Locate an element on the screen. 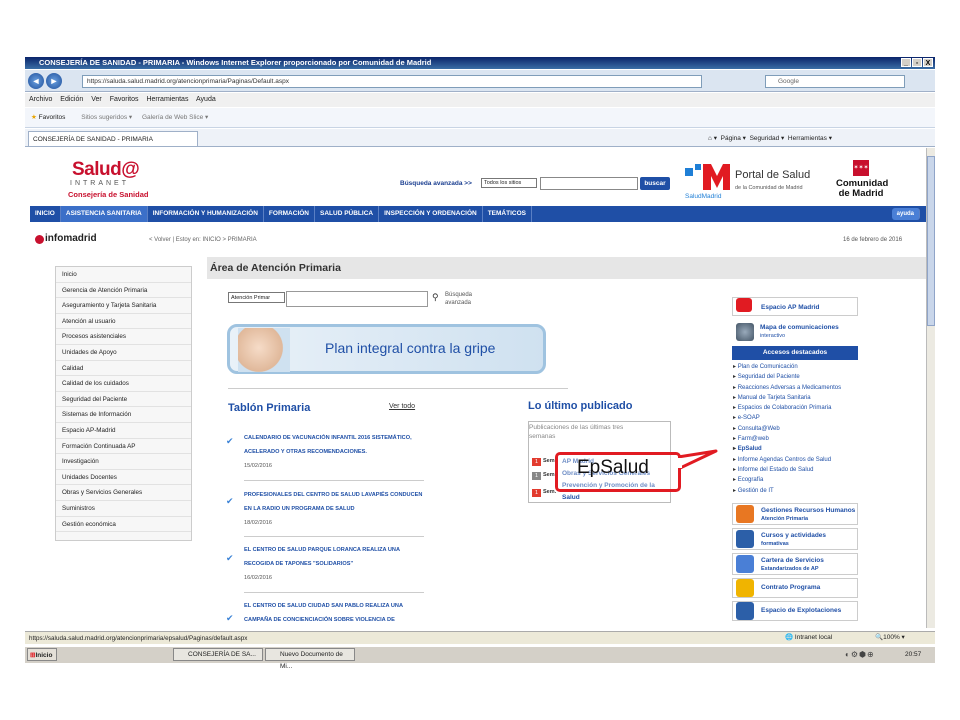 The width and height of the screenshot is (960, 720). header-search-input is located at coordinates (589, 183).